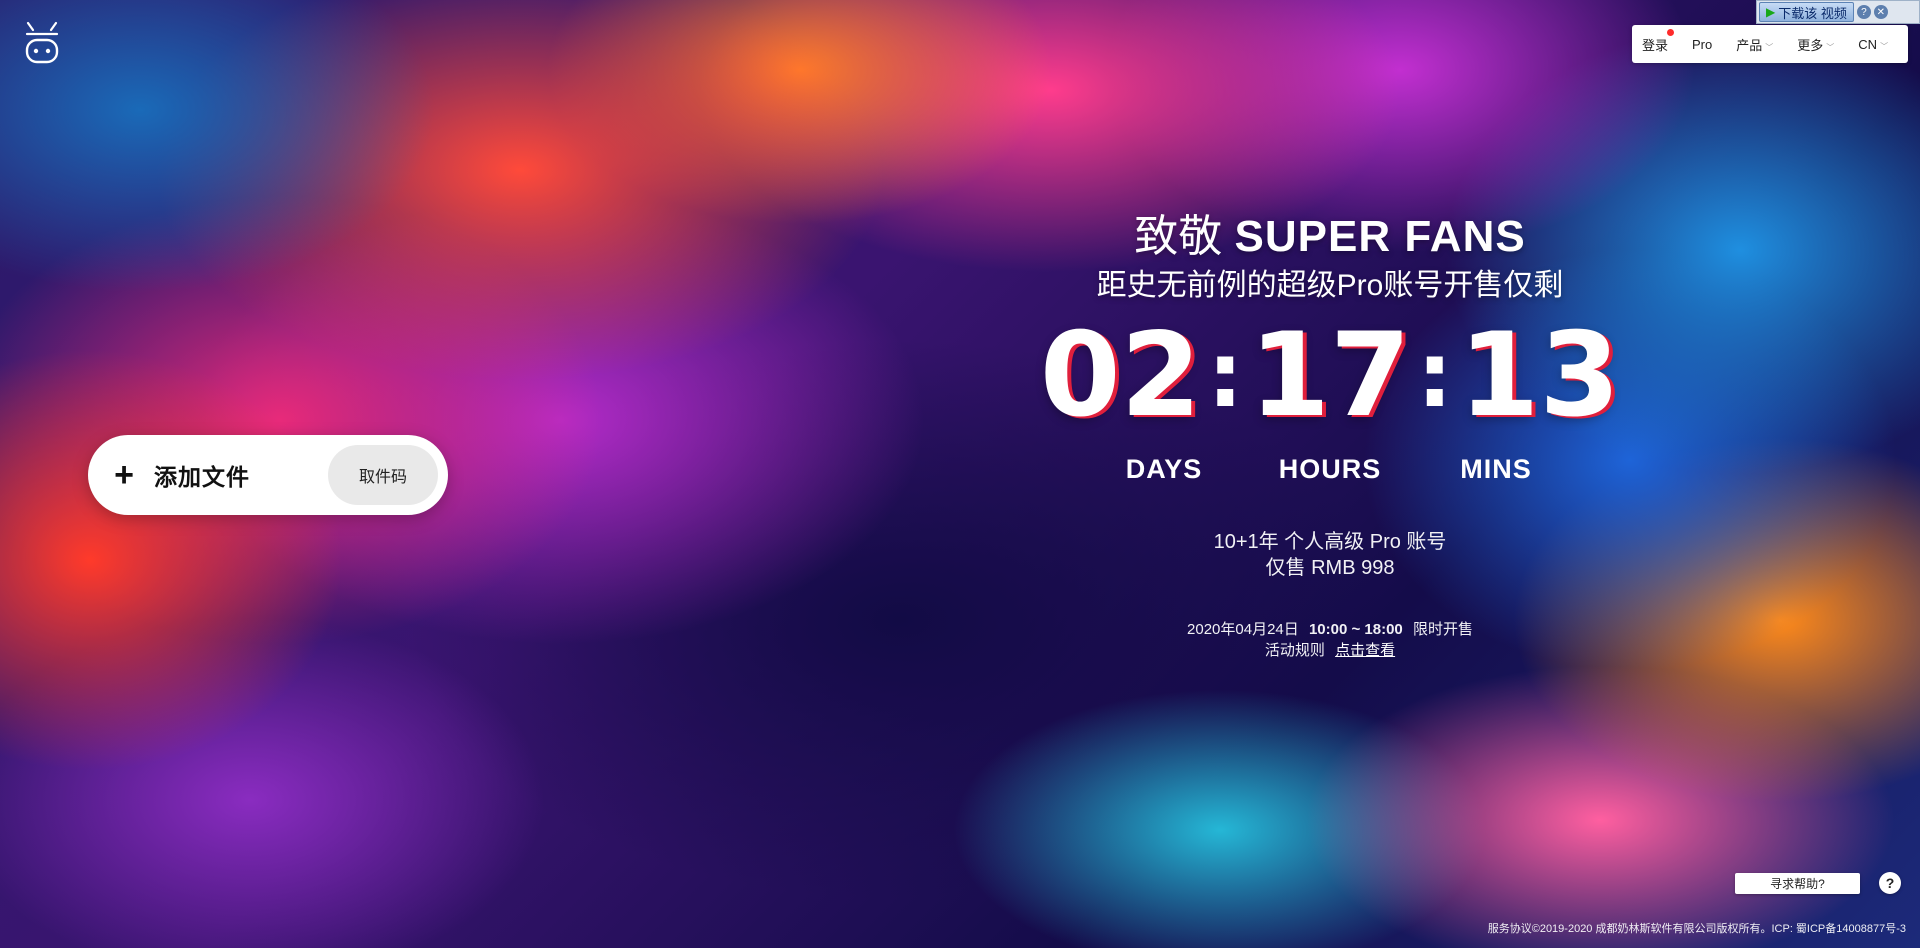 This screenshot has height=948, width=1920. I want to click on rules-link: 点击查看, so click(1365, 650).